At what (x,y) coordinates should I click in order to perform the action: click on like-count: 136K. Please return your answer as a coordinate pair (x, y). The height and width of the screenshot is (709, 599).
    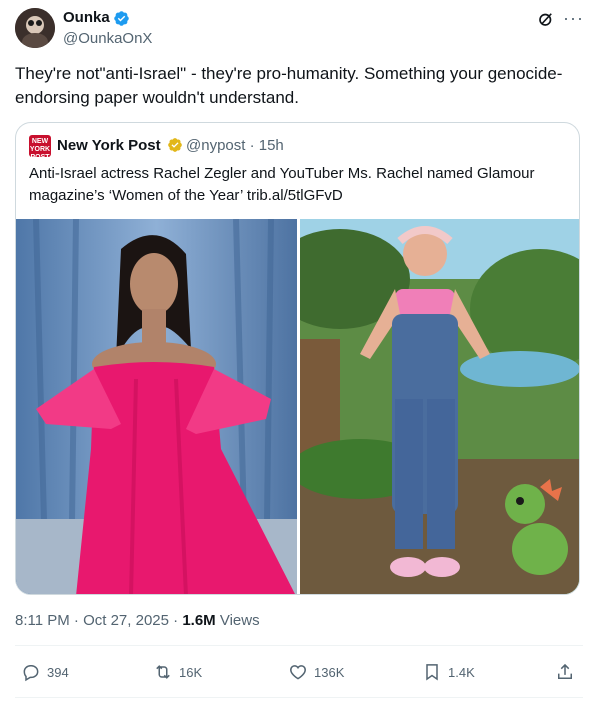
    Looking at the image, I should click on (329, 672).